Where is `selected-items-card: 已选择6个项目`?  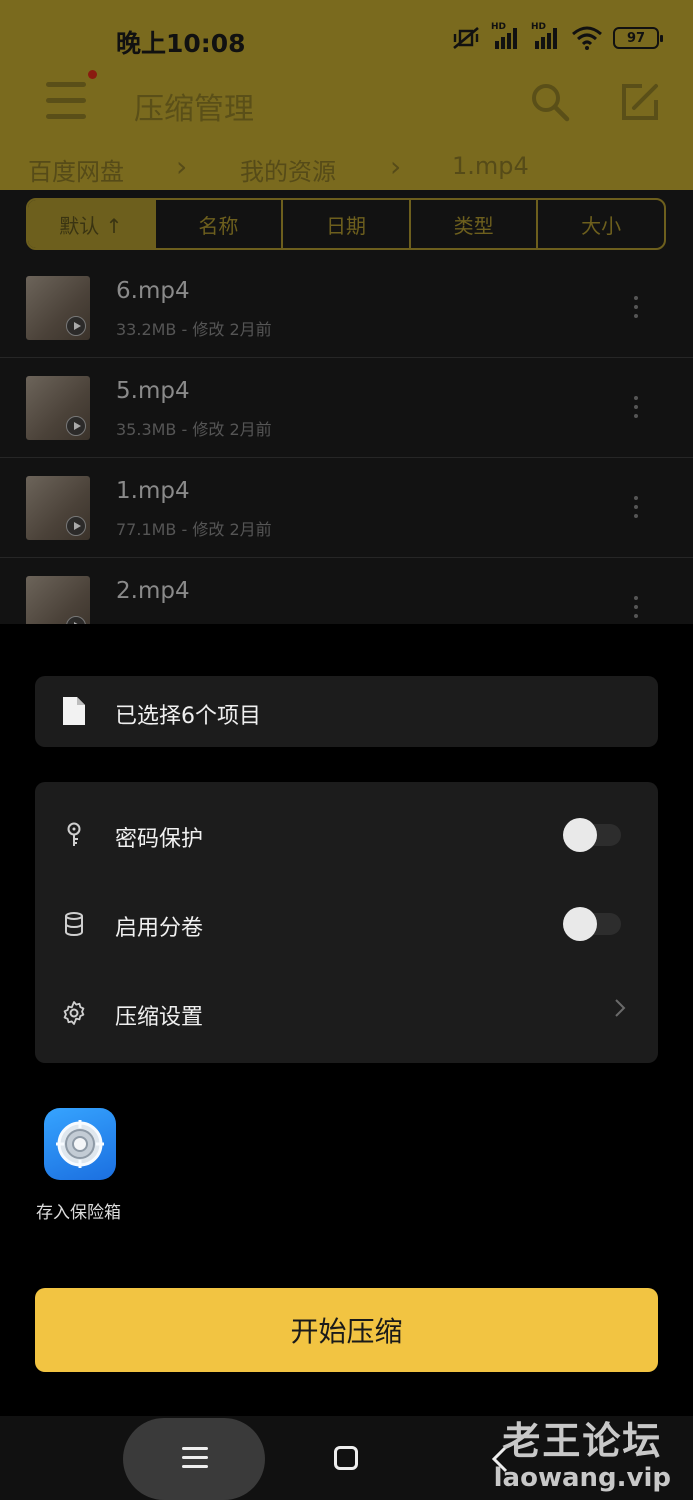
selected-items-card: 已选择6个项目 is located at coordinates (346, 711).